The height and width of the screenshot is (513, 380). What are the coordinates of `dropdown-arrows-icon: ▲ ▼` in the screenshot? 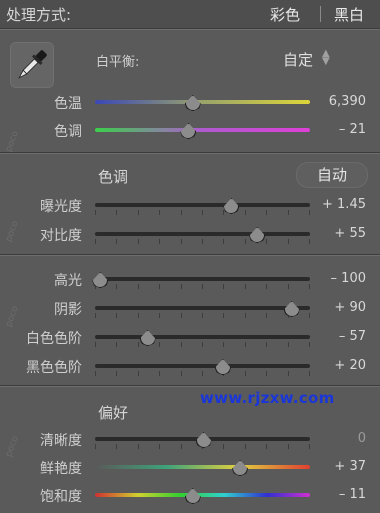 It's located at (326, 57).